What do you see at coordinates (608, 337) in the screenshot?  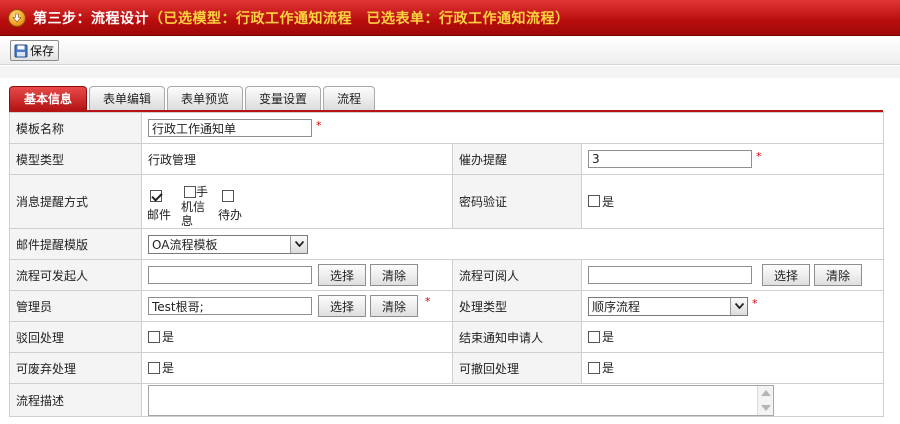 I see `end-notify-option: 是` at bounding box center [608, 337].